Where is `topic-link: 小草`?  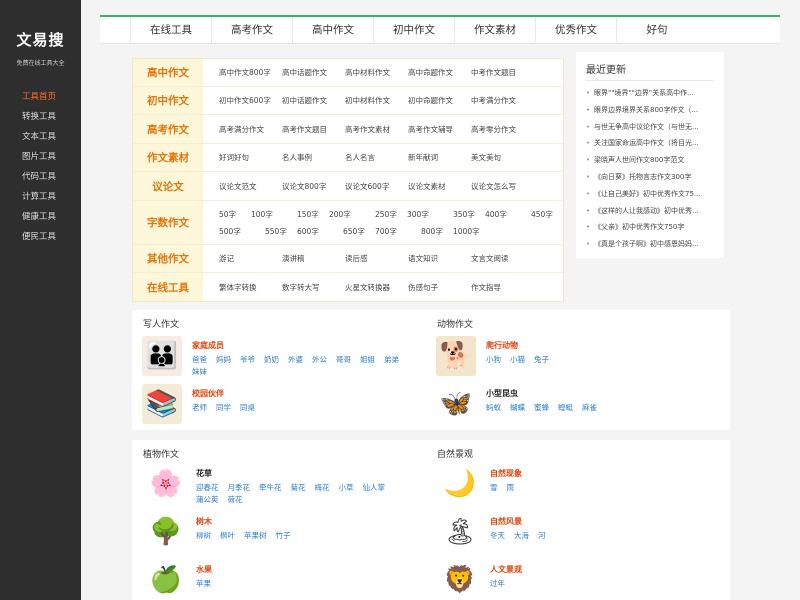
topic-link: 小草 is located at coordinates (346, 488).